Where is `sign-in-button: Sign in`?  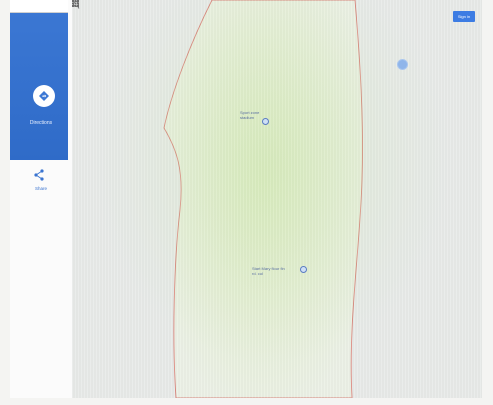 sign-in-button: Sign in is located at coordinates (464, 16).